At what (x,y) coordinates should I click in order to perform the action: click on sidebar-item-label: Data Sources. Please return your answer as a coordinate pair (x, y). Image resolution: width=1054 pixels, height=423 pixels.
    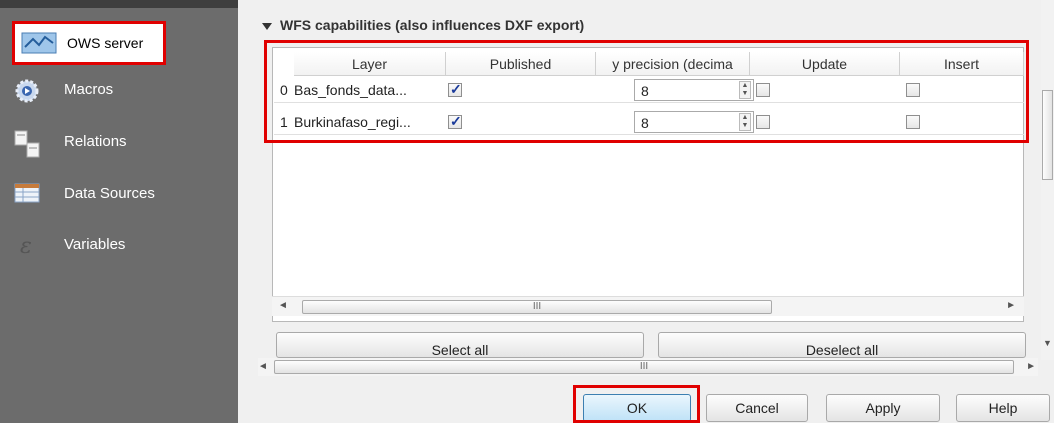
    Looking at the image, I should click on (109, 193).